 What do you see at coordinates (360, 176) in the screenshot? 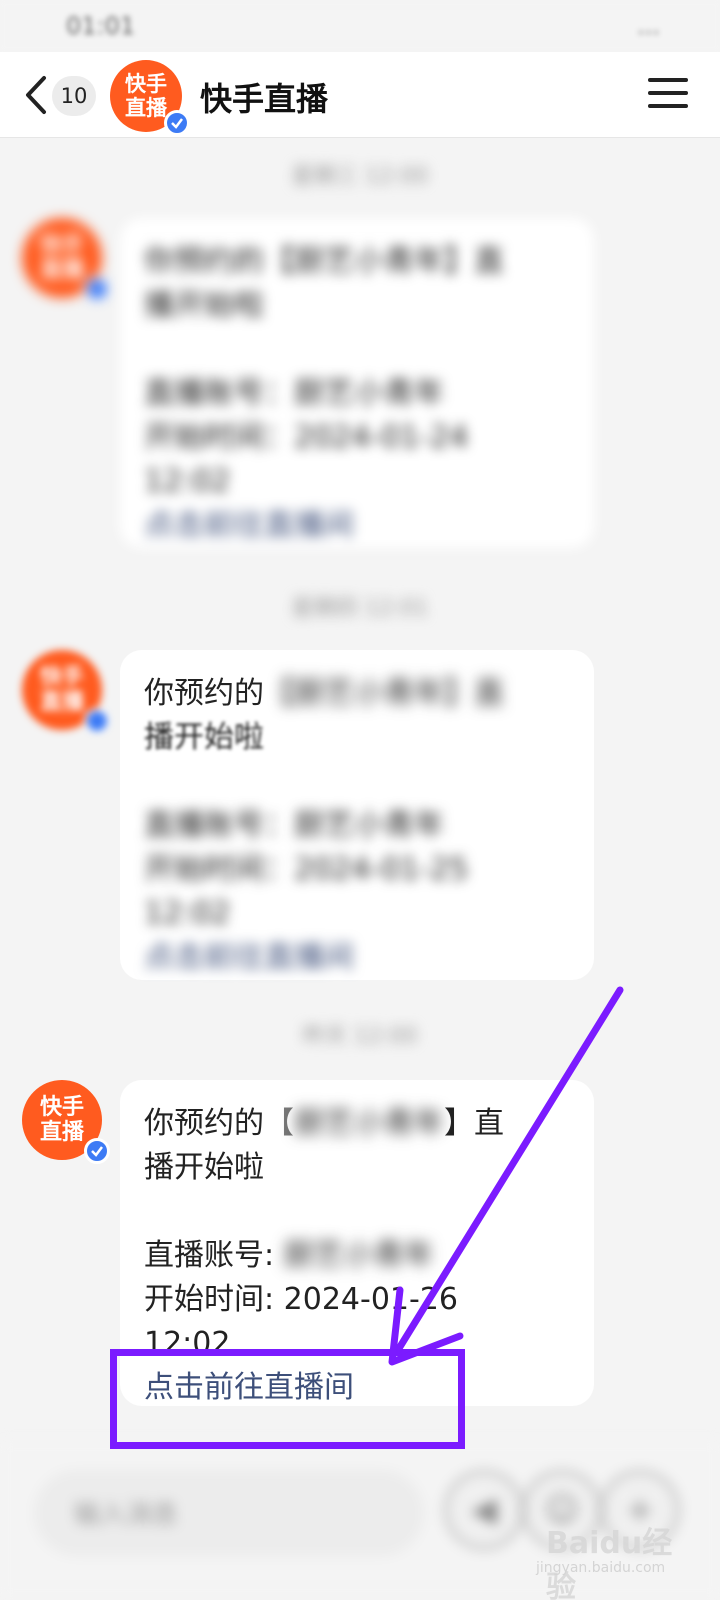
I see `timestamp: 星期三 12:00` at bounding box center [360, 176].